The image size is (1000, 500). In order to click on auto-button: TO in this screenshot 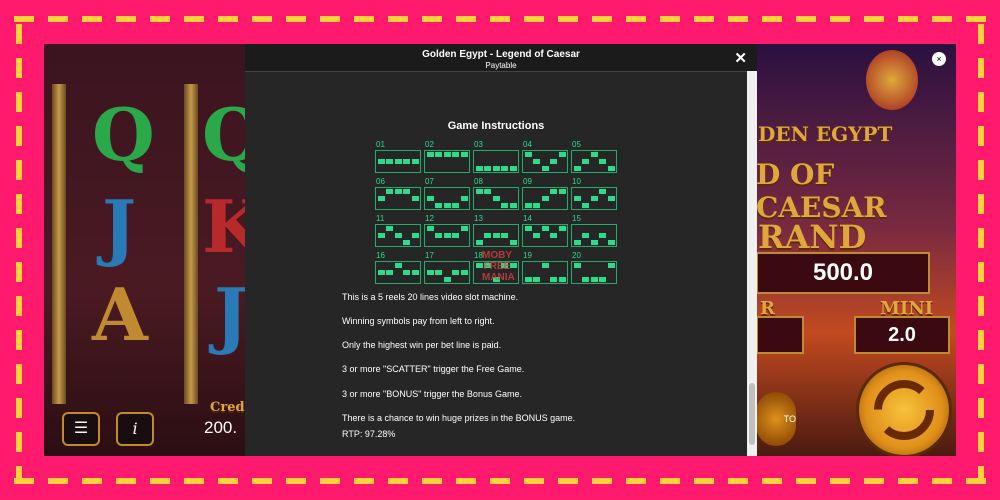, I will do `click(776, 419)`.